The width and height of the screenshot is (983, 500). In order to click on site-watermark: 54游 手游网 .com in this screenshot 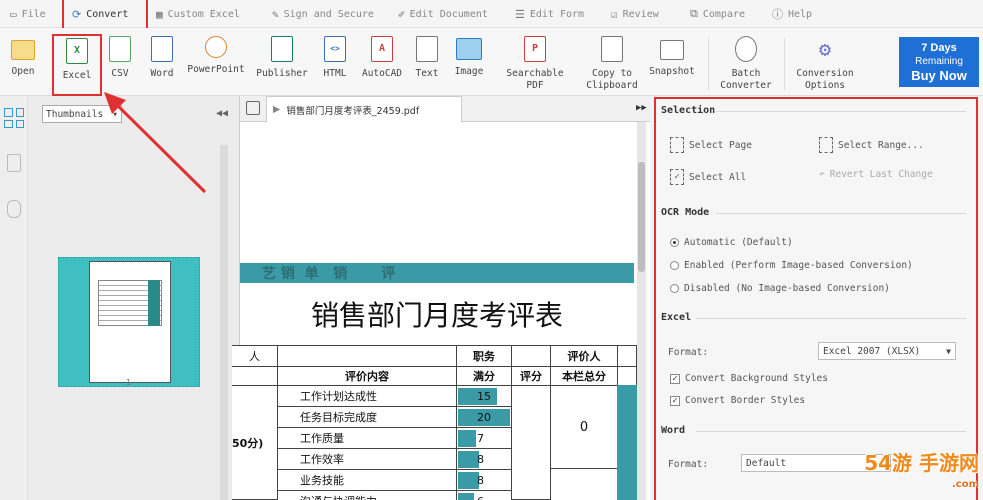, I will do `click(921, 470)`.